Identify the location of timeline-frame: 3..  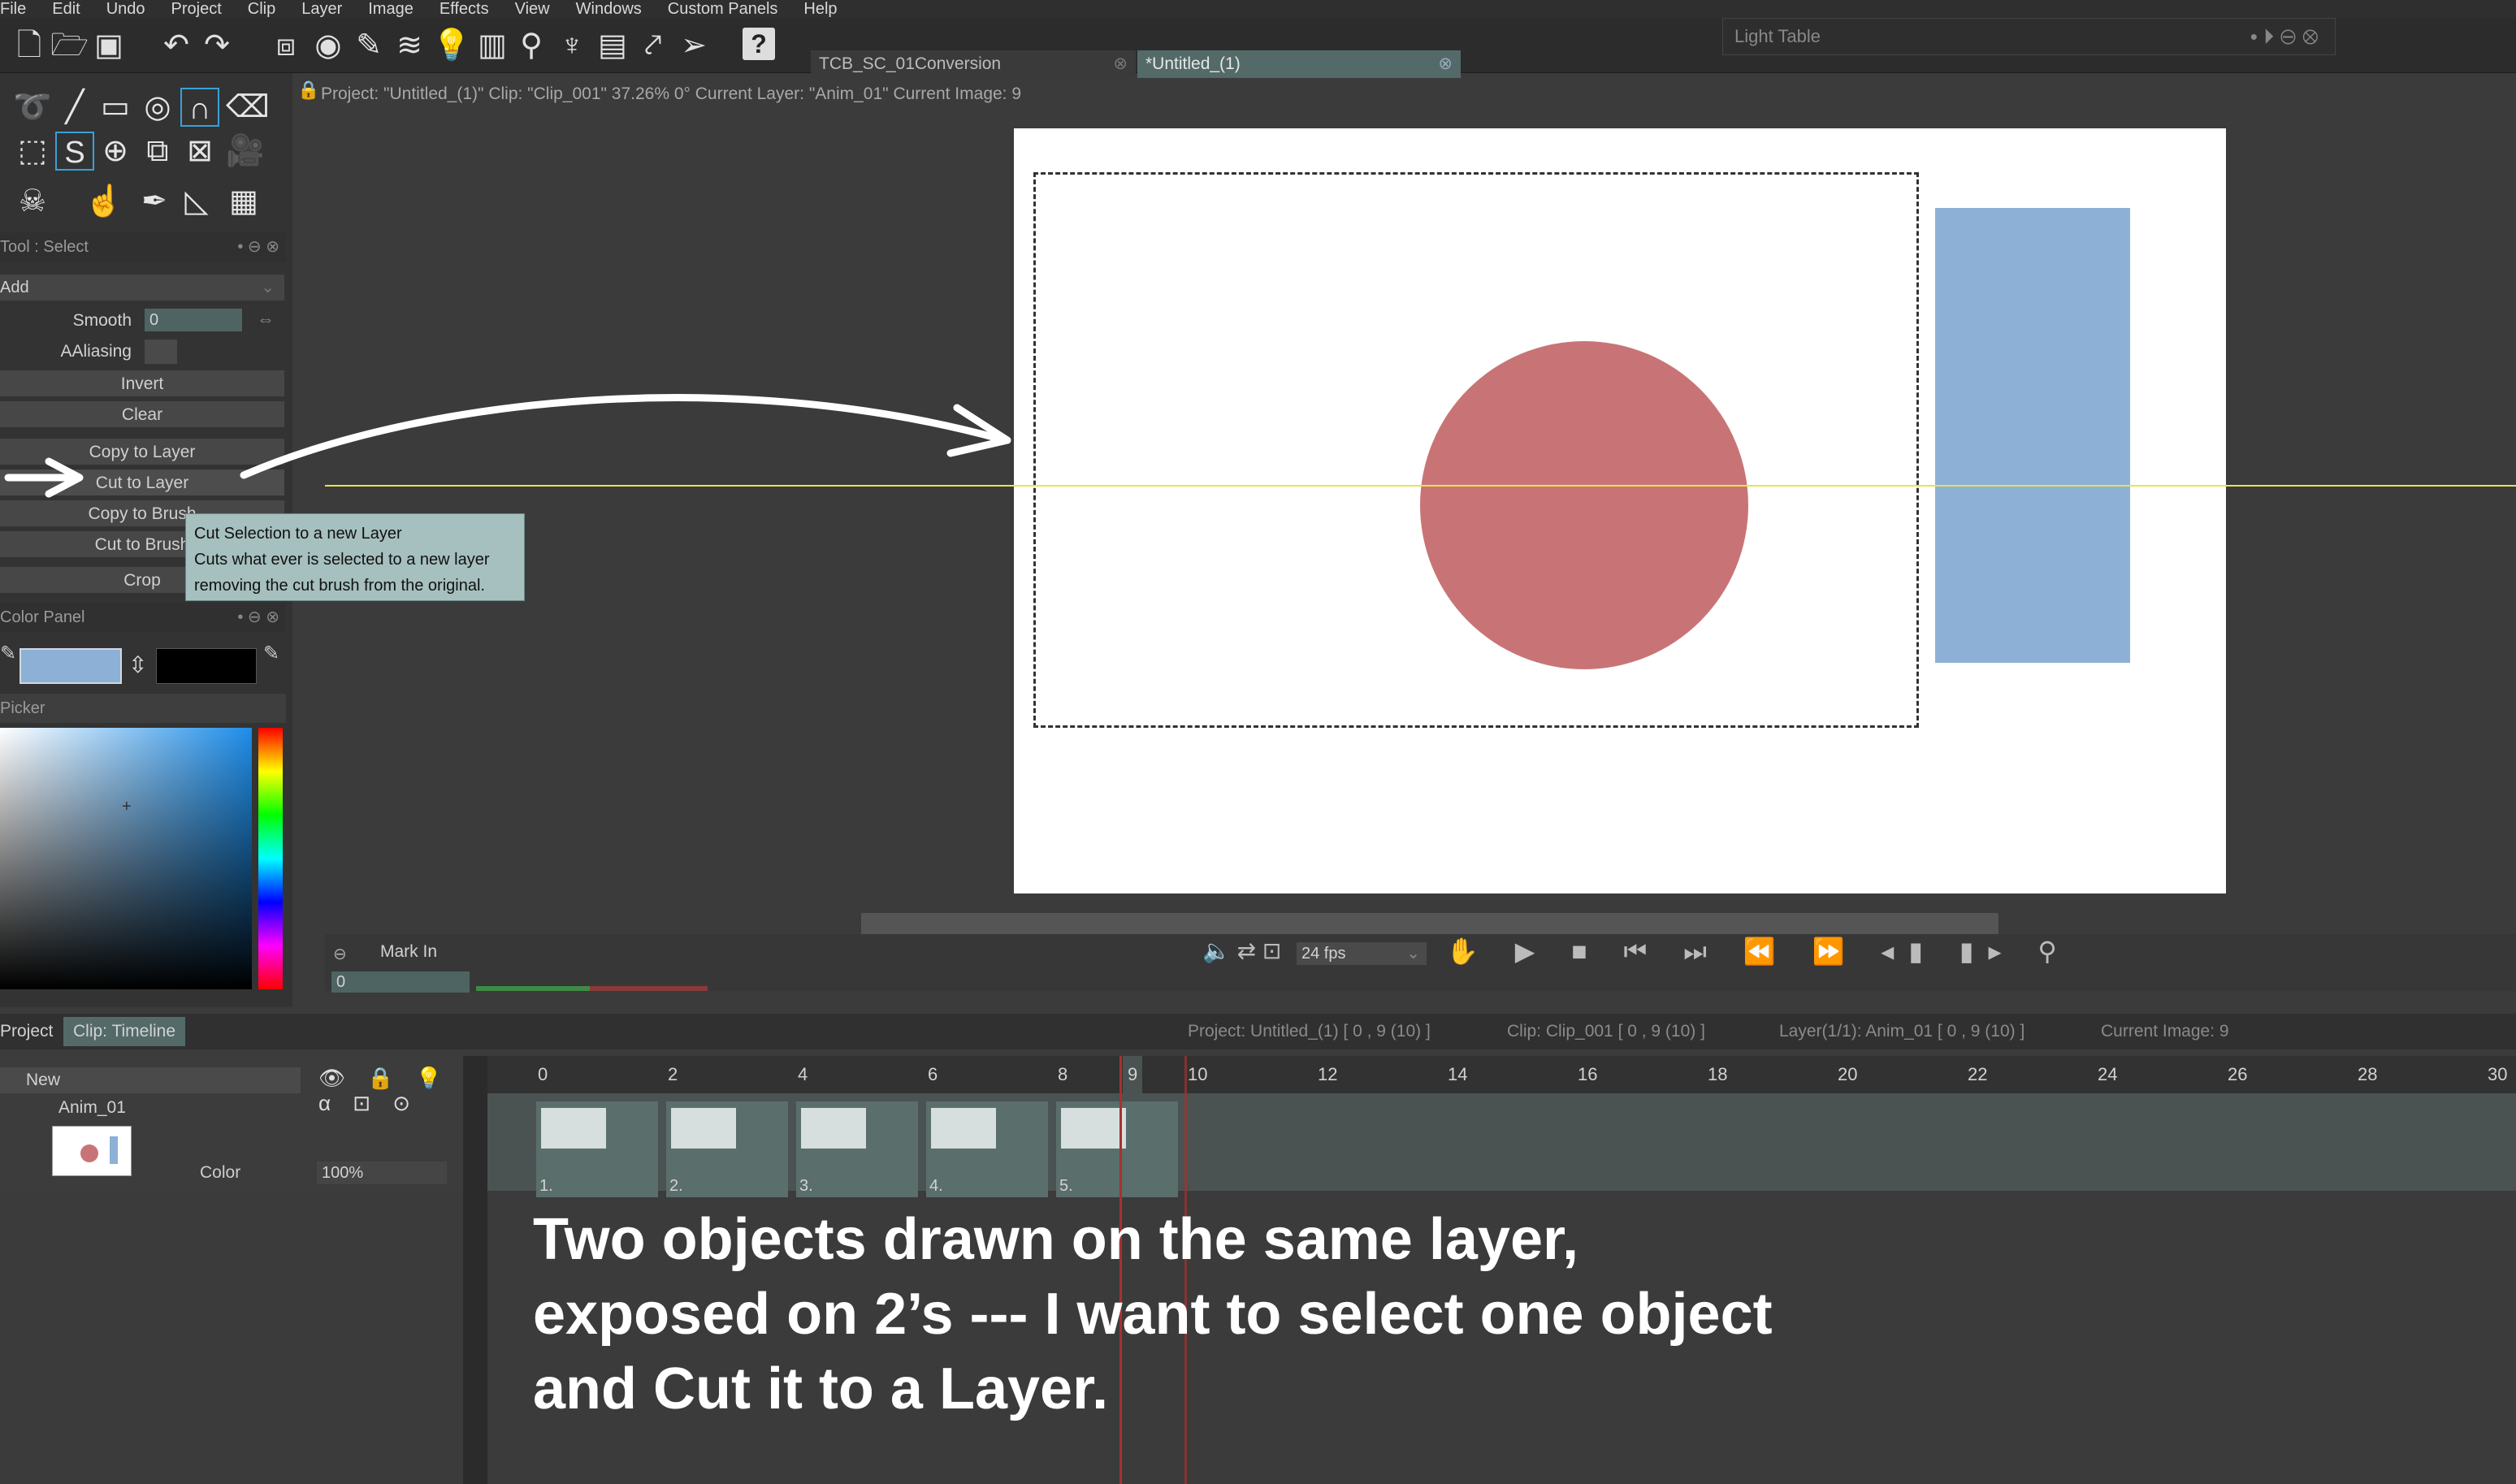
(857, 1149).